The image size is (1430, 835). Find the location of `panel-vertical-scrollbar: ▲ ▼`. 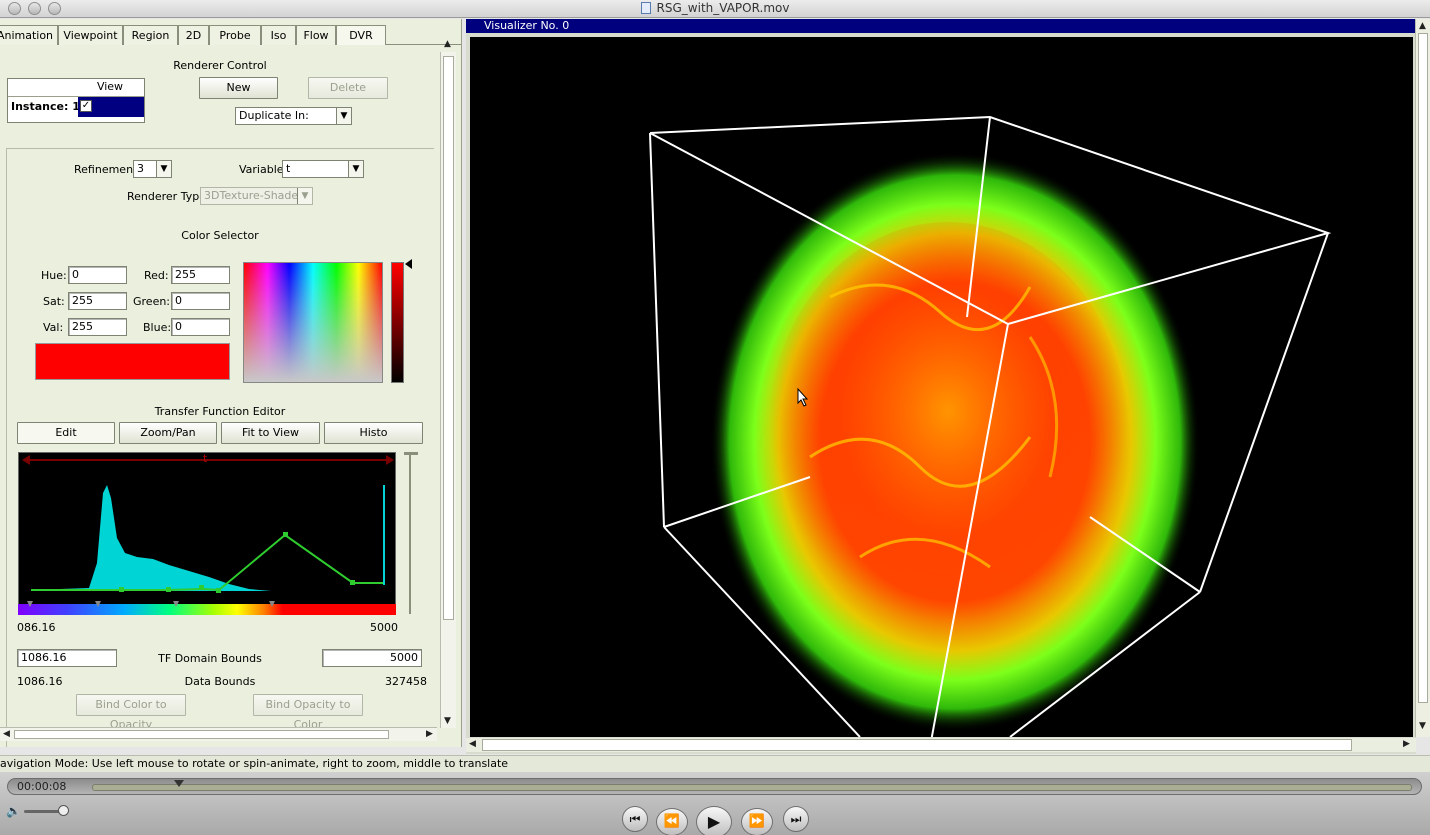

panel-vertical-scrollbar: ▲ ▼ is located at coordinates (448, 383).